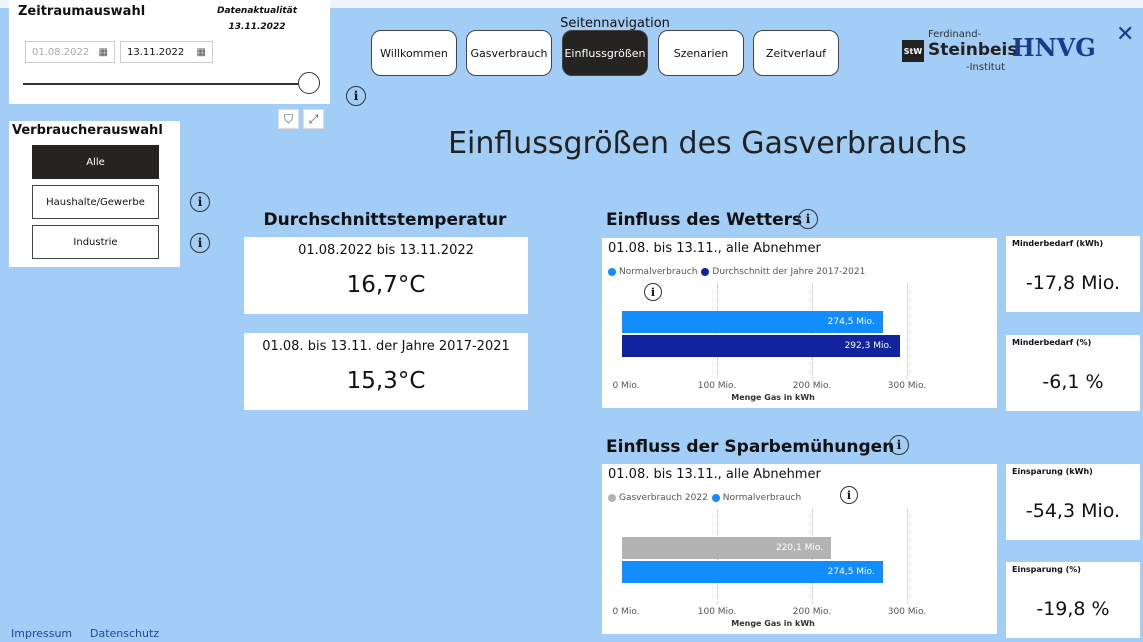 The height and width of the screenshot is (642, 1143). I want to click on hnvg-logo-mark: ✕, so click(1125, 34).